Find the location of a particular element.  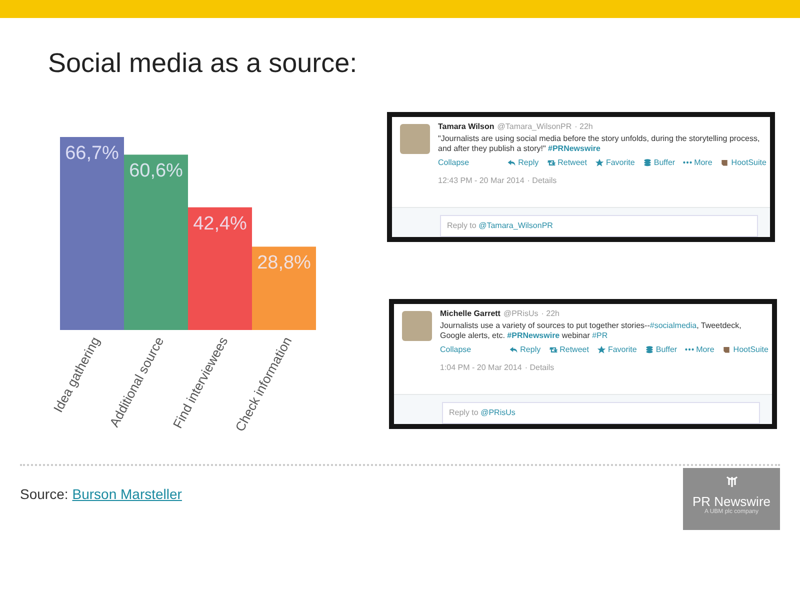

tweet-text: "Journalists are using social media before the story unfolds, during the storytelling process, and after they publish a story!" #PRNewswire is located at coordinates (599, 144).